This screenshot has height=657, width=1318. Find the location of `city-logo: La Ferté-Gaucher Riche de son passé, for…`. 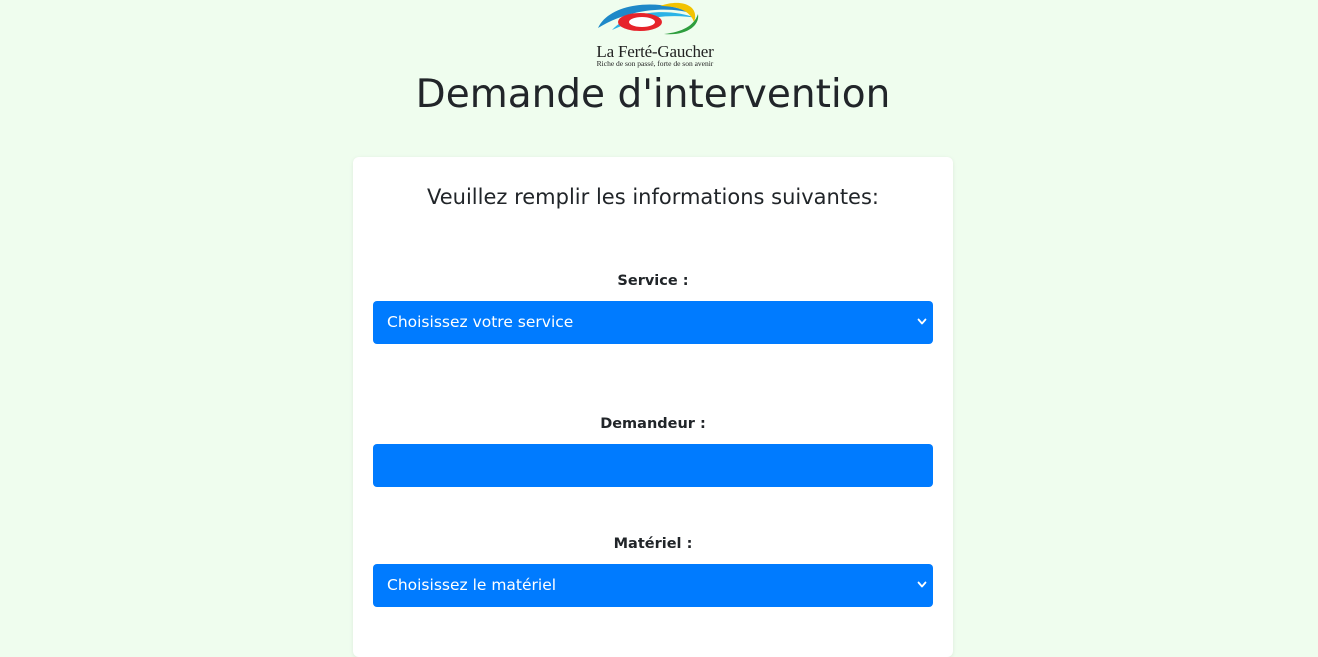

city-logo: La Ferté-Gaucher Riche de son passé, for… is located at coordinates (655, 35).